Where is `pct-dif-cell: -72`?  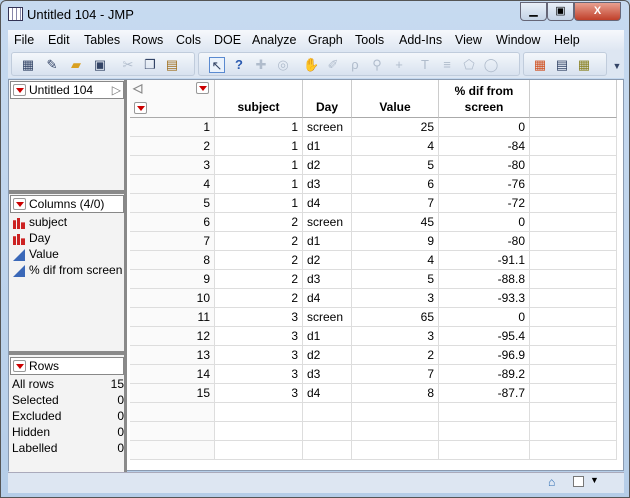
pct-dif-cell: -72 is located at coordinates (484, 203).